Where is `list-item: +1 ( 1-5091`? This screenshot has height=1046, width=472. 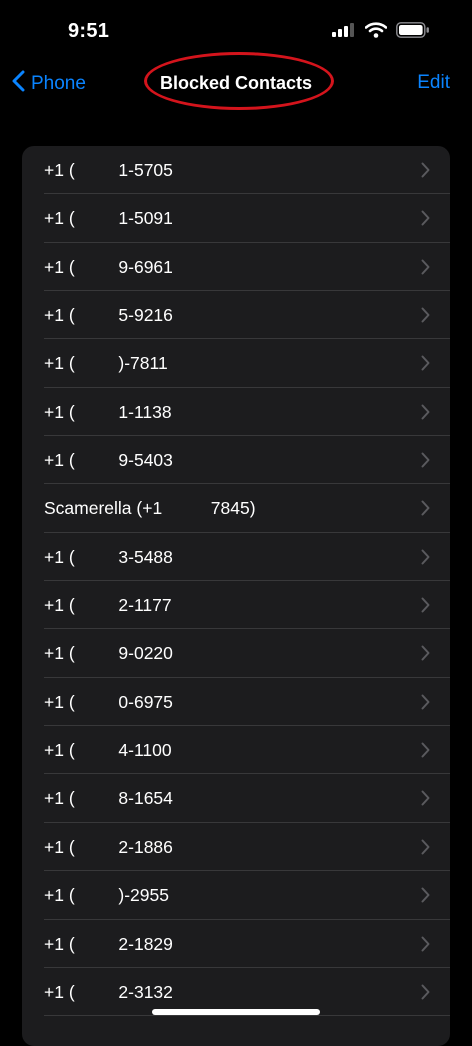
list-item: +1 ( 1-5091 is located at coordinates (236, 219).